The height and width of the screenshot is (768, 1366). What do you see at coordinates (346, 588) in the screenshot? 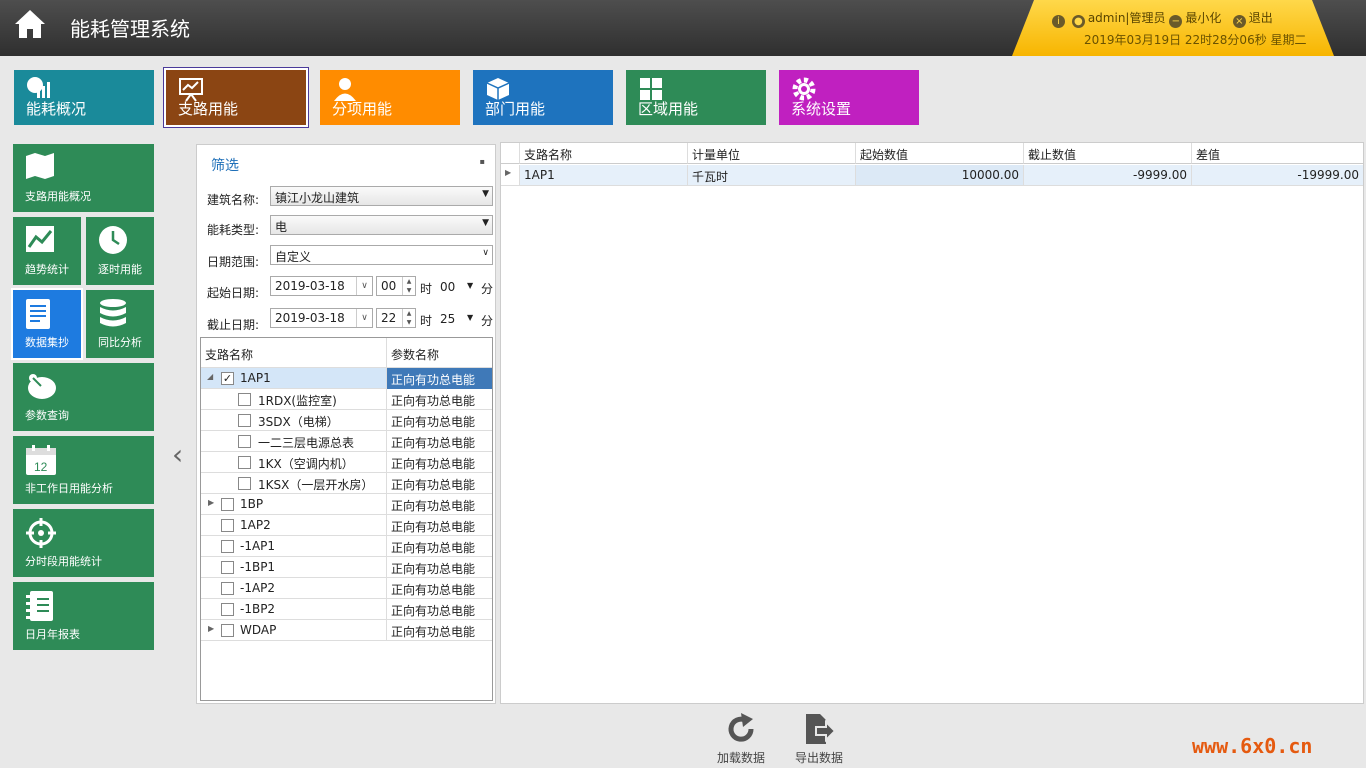
I see `tree-row: -1AP2 正向有功总电能` at bounding box center [346, 588].